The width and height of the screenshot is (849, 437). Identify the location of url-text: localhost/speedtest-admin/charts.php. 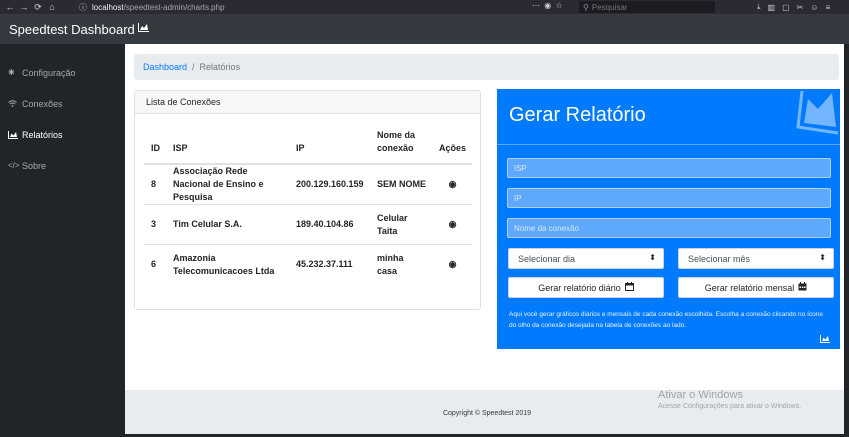
(158, 7).